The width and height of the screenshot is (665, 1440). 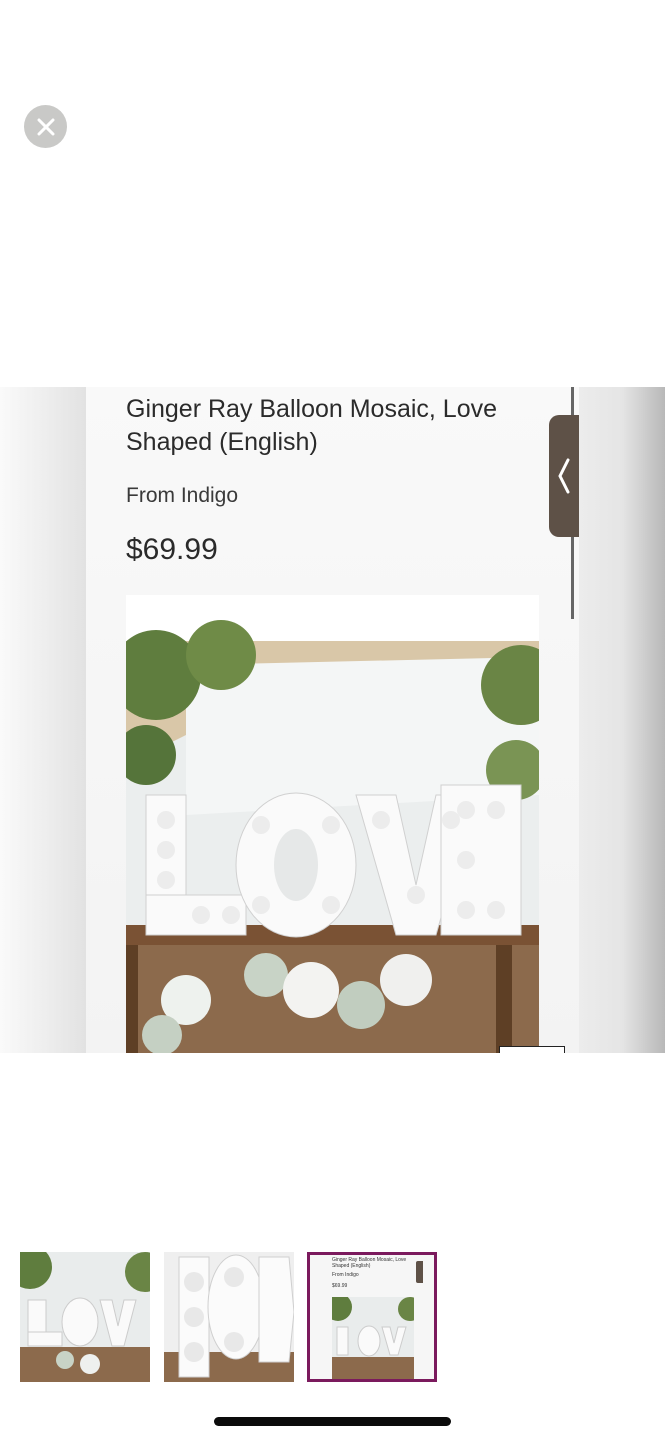 I want to click on thumbnail-vendor: From Indigo, so click(x=345, y=1275).